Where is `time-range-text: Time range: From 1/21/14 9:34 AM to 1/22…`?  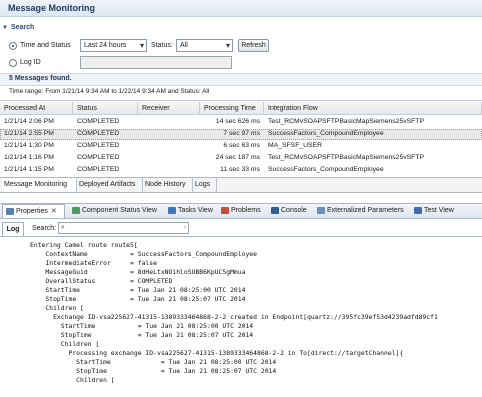 time-range-text: Time range: From 1/21/14 9:34 AM to 1/22… is located at coordinates (109, 91).